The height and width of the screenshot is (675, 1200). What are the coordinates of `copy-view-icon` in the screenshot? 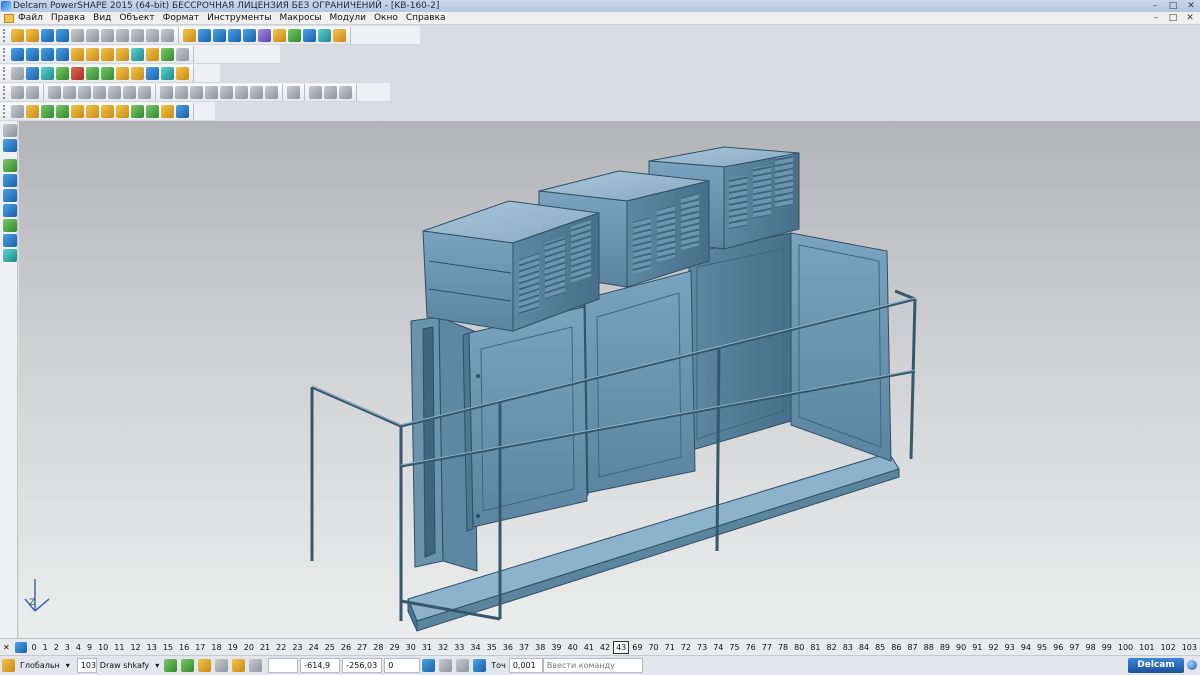 It's located at (315, 92).